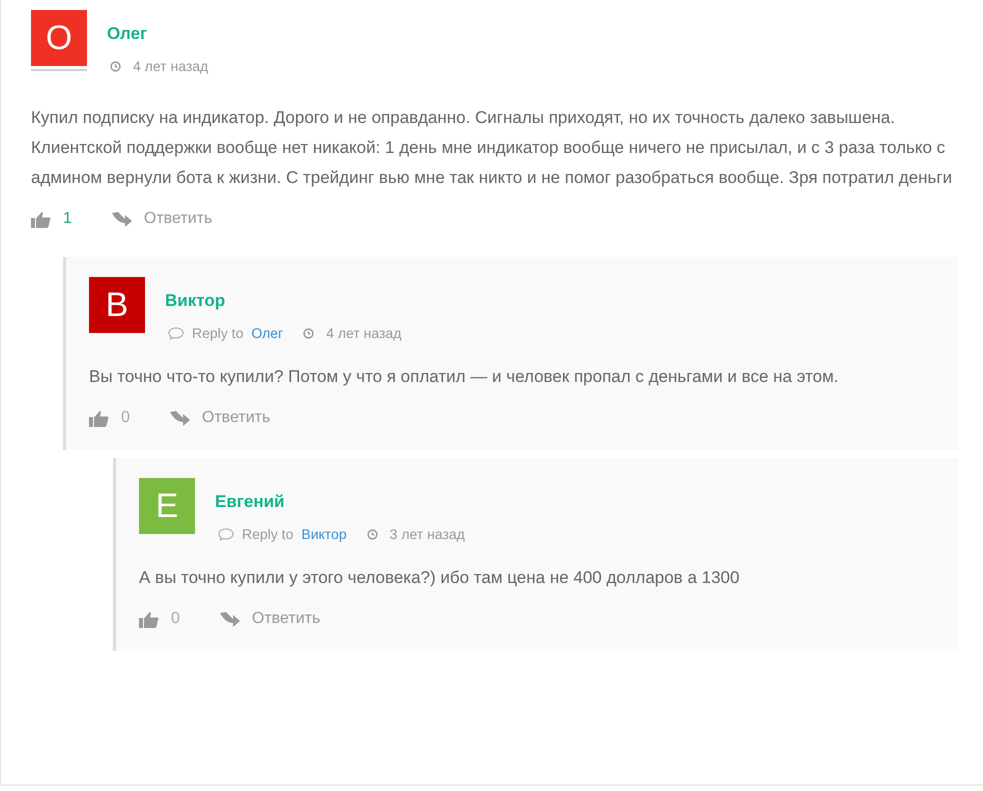  I want to click on avatar: В, so click(117, 305).